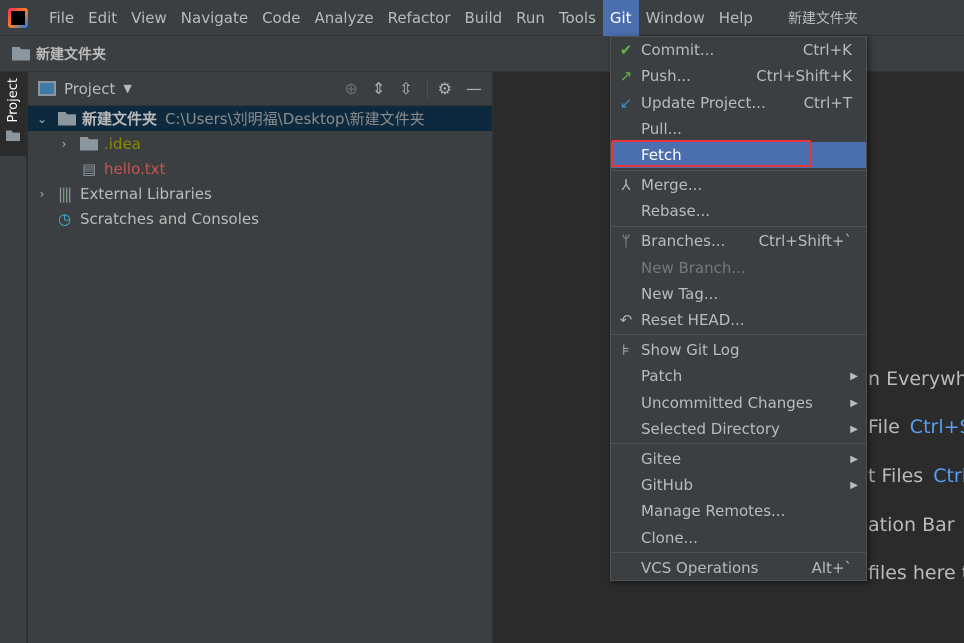 The image size is (964, 643). Describe the element at coordinates (948, 476) in the screenshot. I see `hint-shortcut: Ctrl` at that location.